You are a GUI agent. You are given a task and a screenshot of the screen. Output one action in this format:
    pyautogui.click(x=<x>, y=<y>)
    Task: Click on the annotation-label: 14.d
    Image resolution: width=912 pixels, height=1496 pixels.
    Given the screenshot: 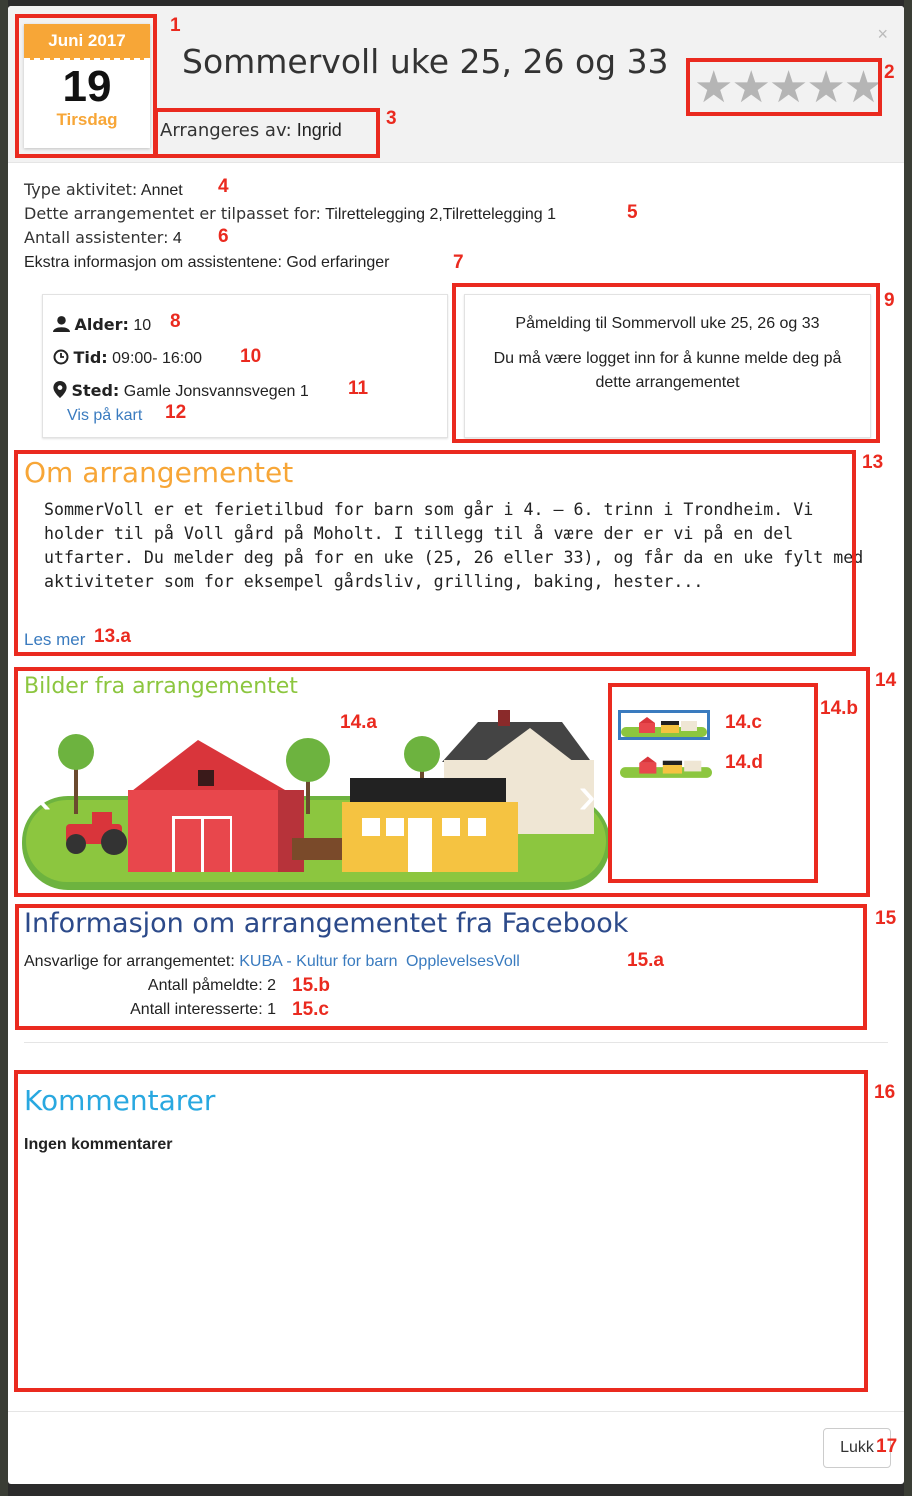 What is the action you would take?
    pyautogui.click(x=744, y=762)
    